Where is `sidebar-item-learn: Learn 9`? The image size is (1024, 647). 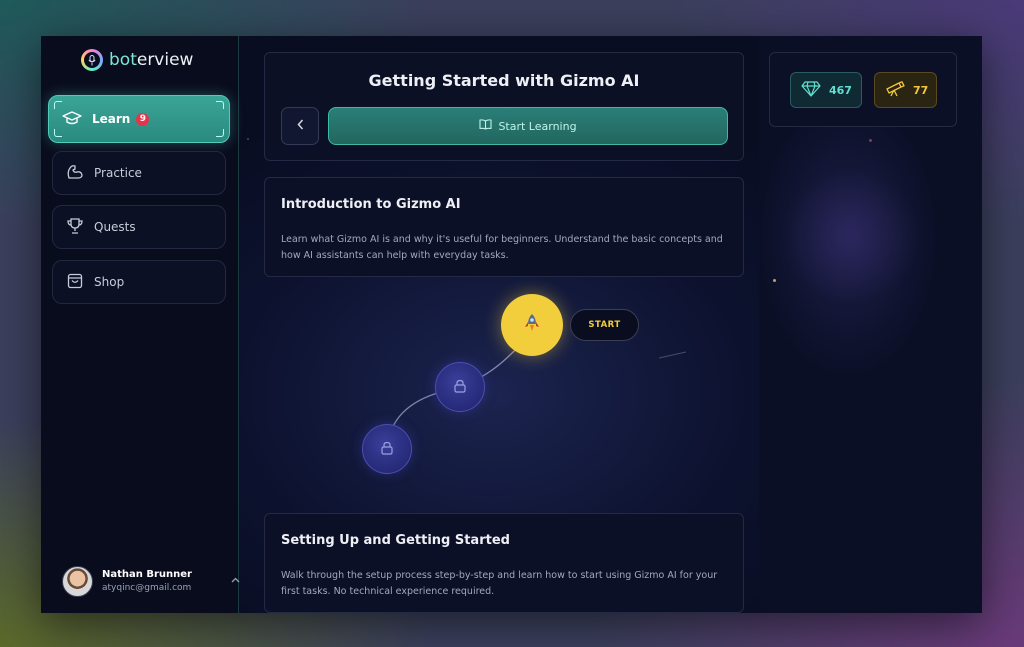 sidebar-item-learn: Learn 9 is located at coordinates (139, 119).